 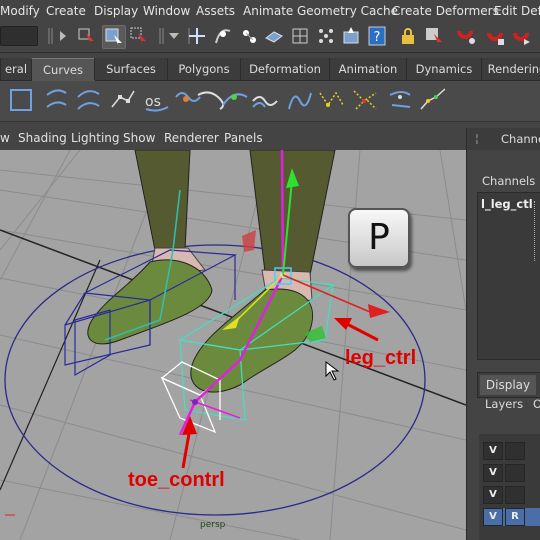 What do you see at coordinates (195, 402) in the screenshot?
I see `ball-joint` at bounding box center [195, 402].